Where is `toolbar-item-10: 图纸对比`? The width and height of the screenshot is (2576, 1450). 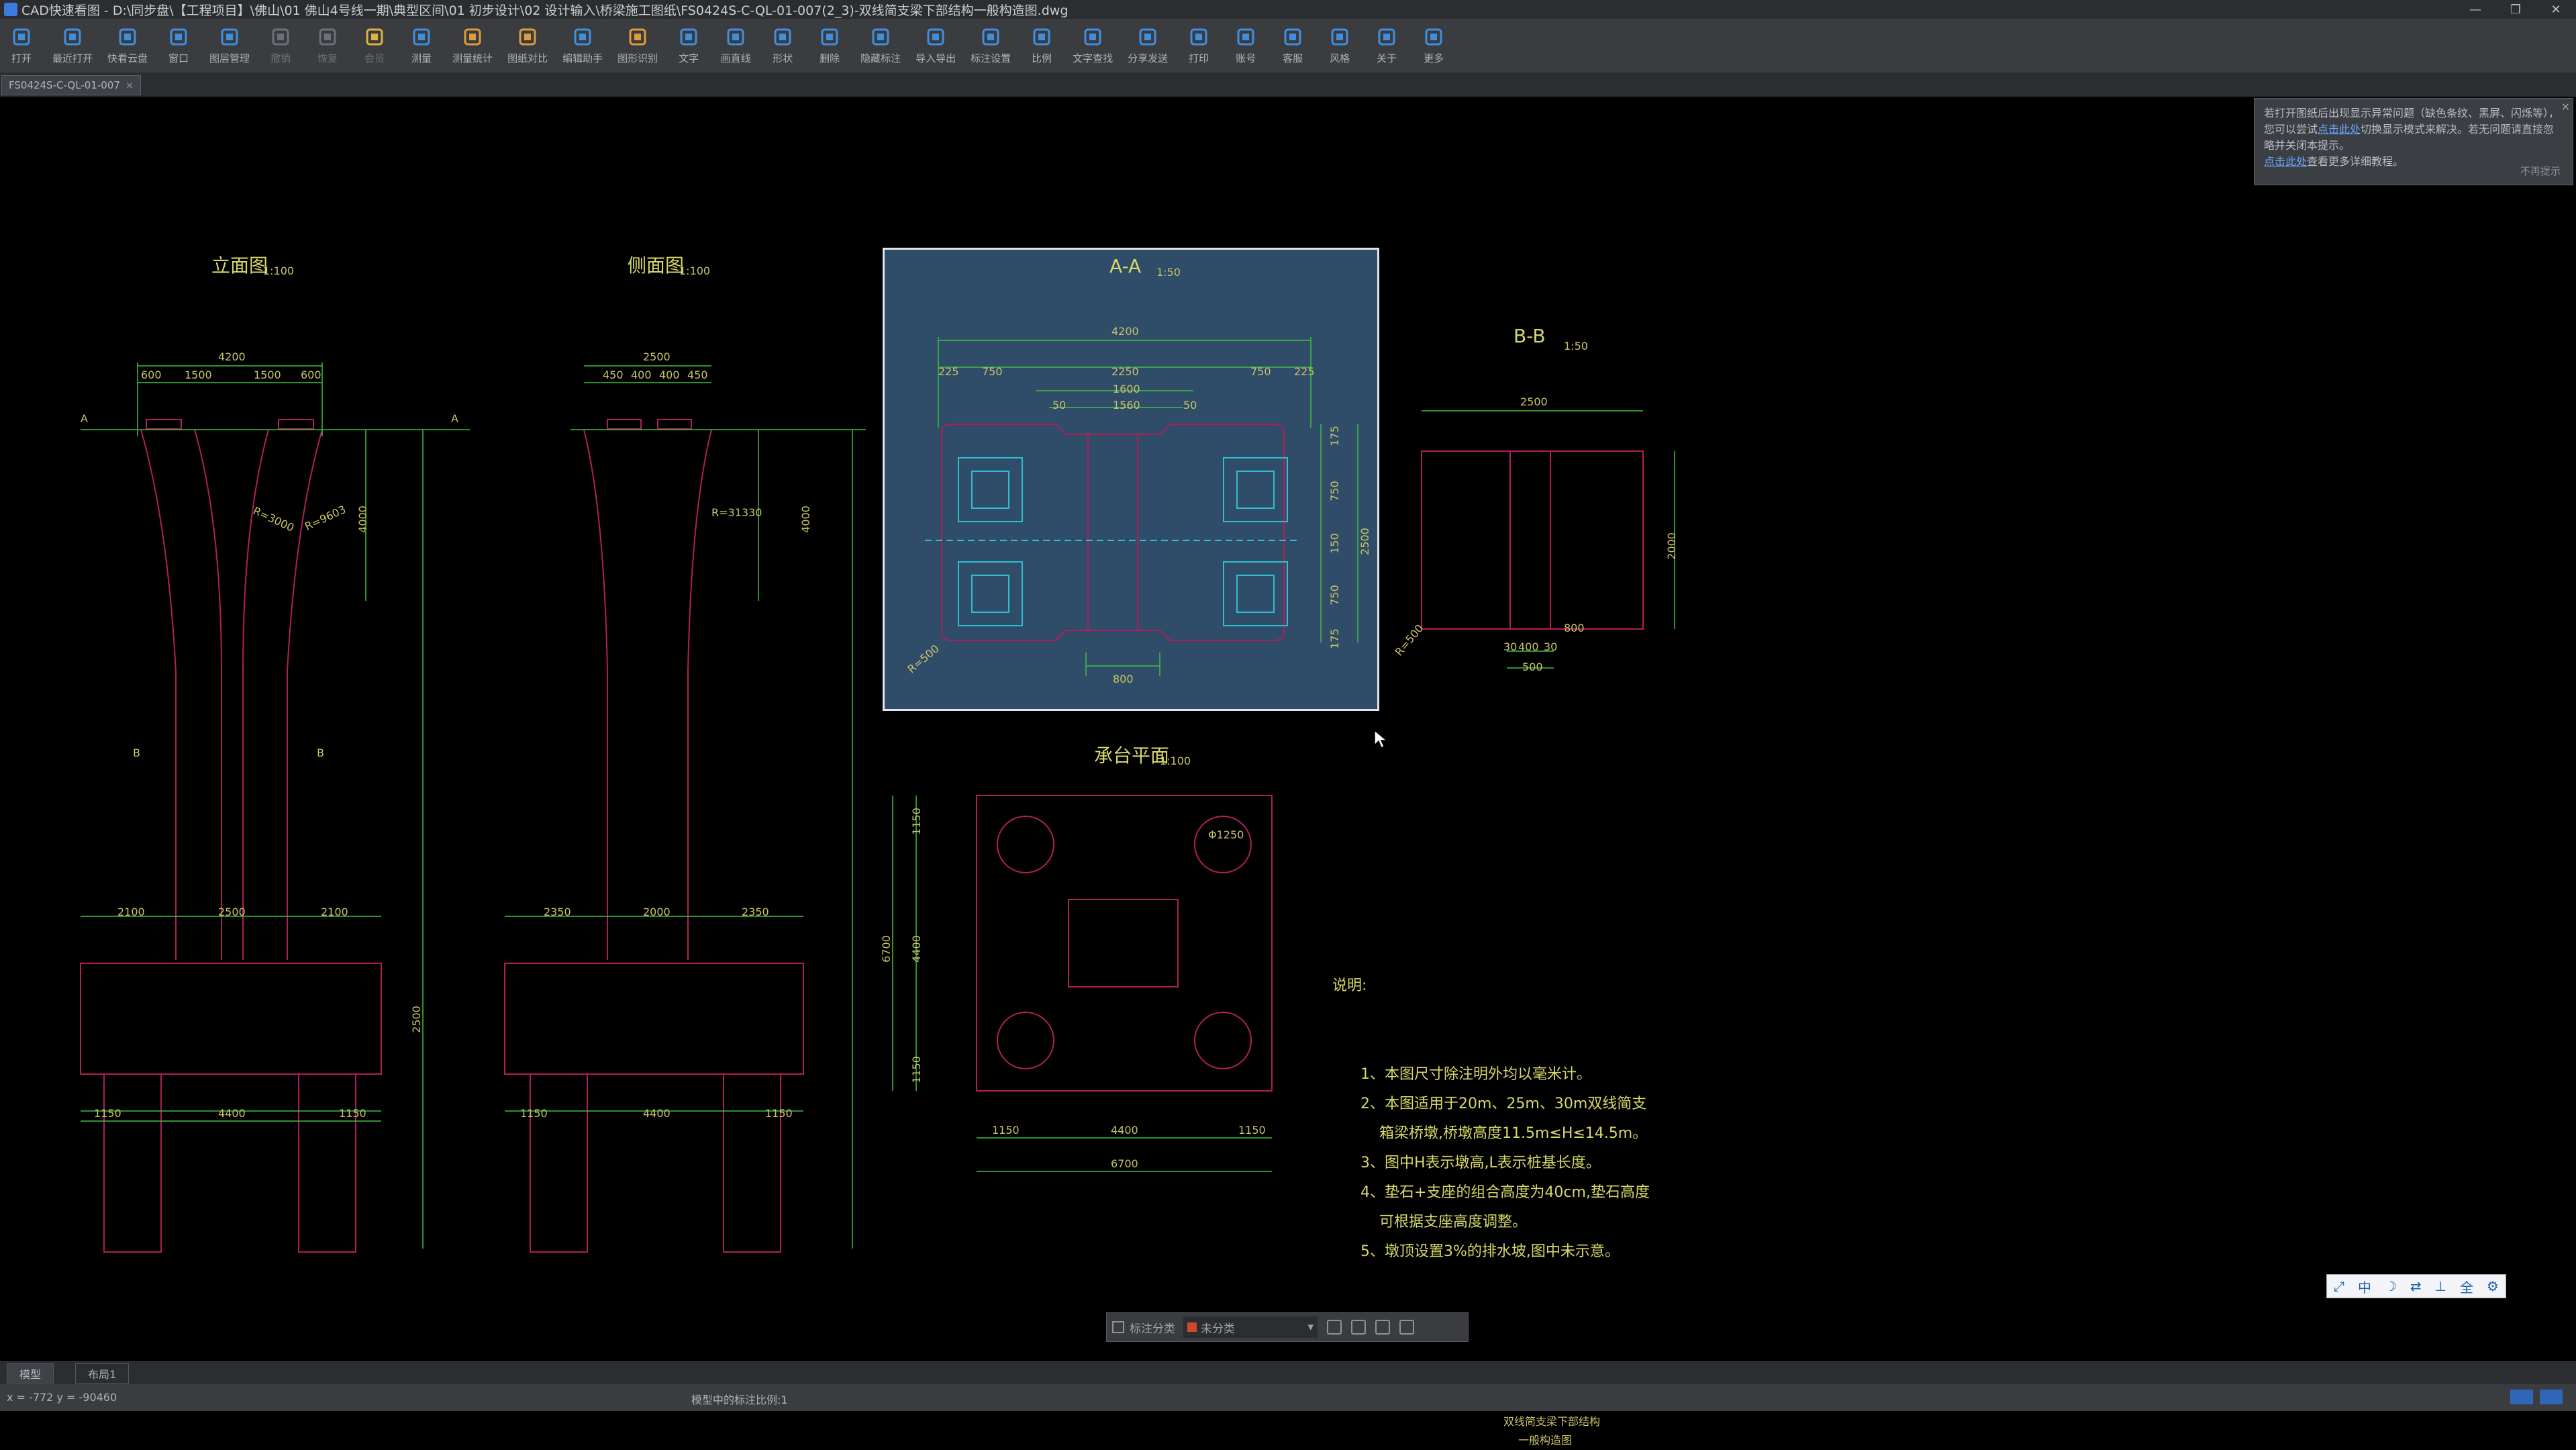 toolbar-item-10: 图纸对比 is located at coordinates (527, 45).